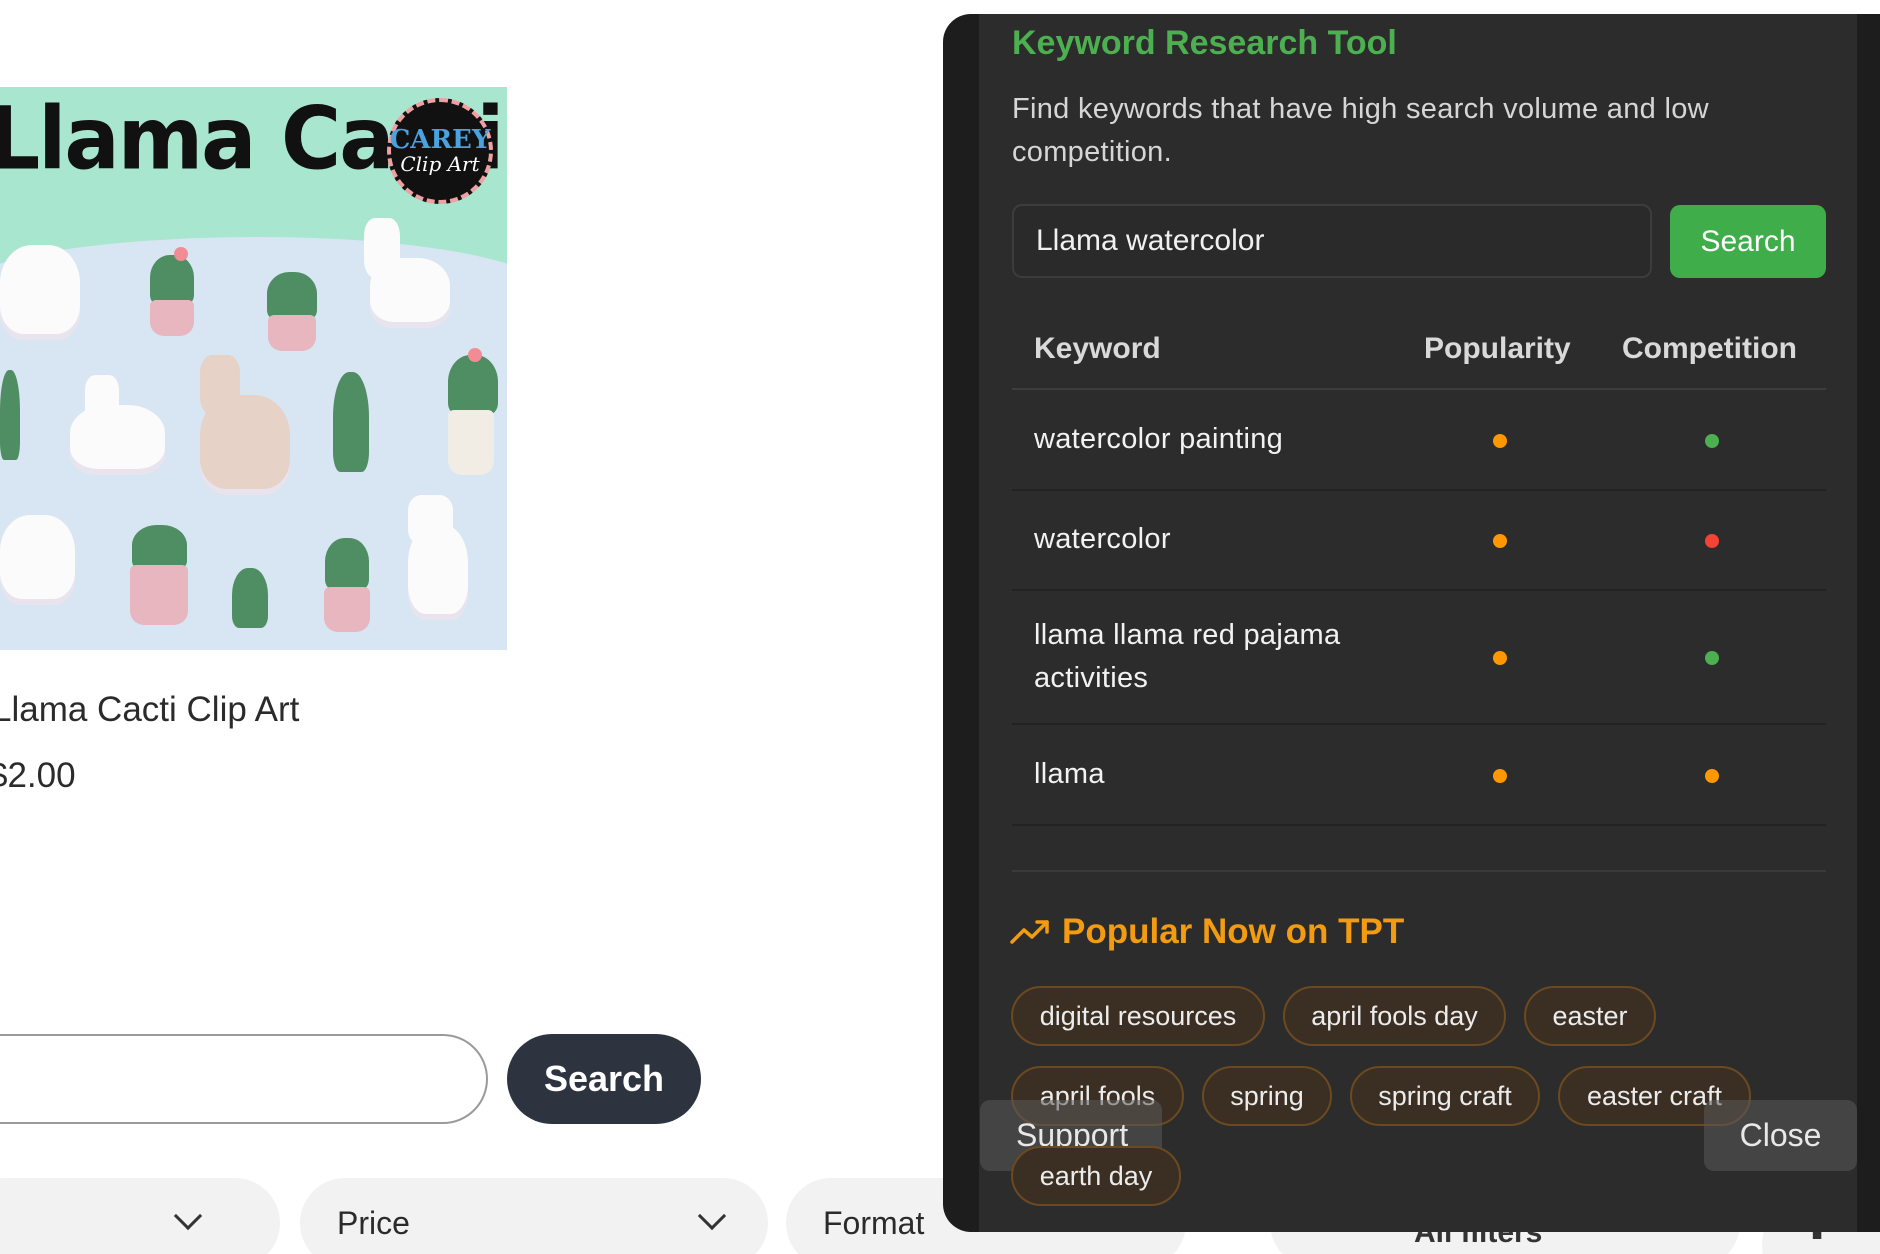 The image size is (1880, 1254). What do you see at coordinates (1187, 656) in the screenshot?
I see `keyword-cell: llama llama red pajama activities` at bounding box center [1187, 656].